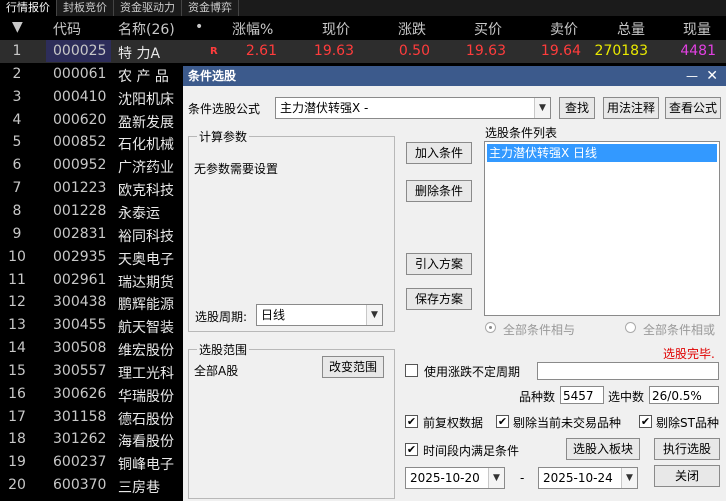 The height and width of the screenshot is (501, 726). What do you see at coordinates (79, 417) in the screenshot?
I see `row-code: 301158` at bounding box center [79, 417].